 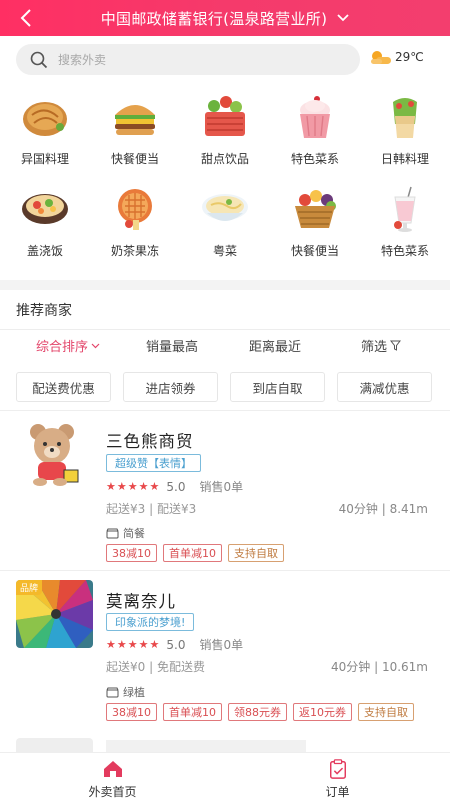 I want to click on shop-category: 绿植, so click(x=125, y=692).